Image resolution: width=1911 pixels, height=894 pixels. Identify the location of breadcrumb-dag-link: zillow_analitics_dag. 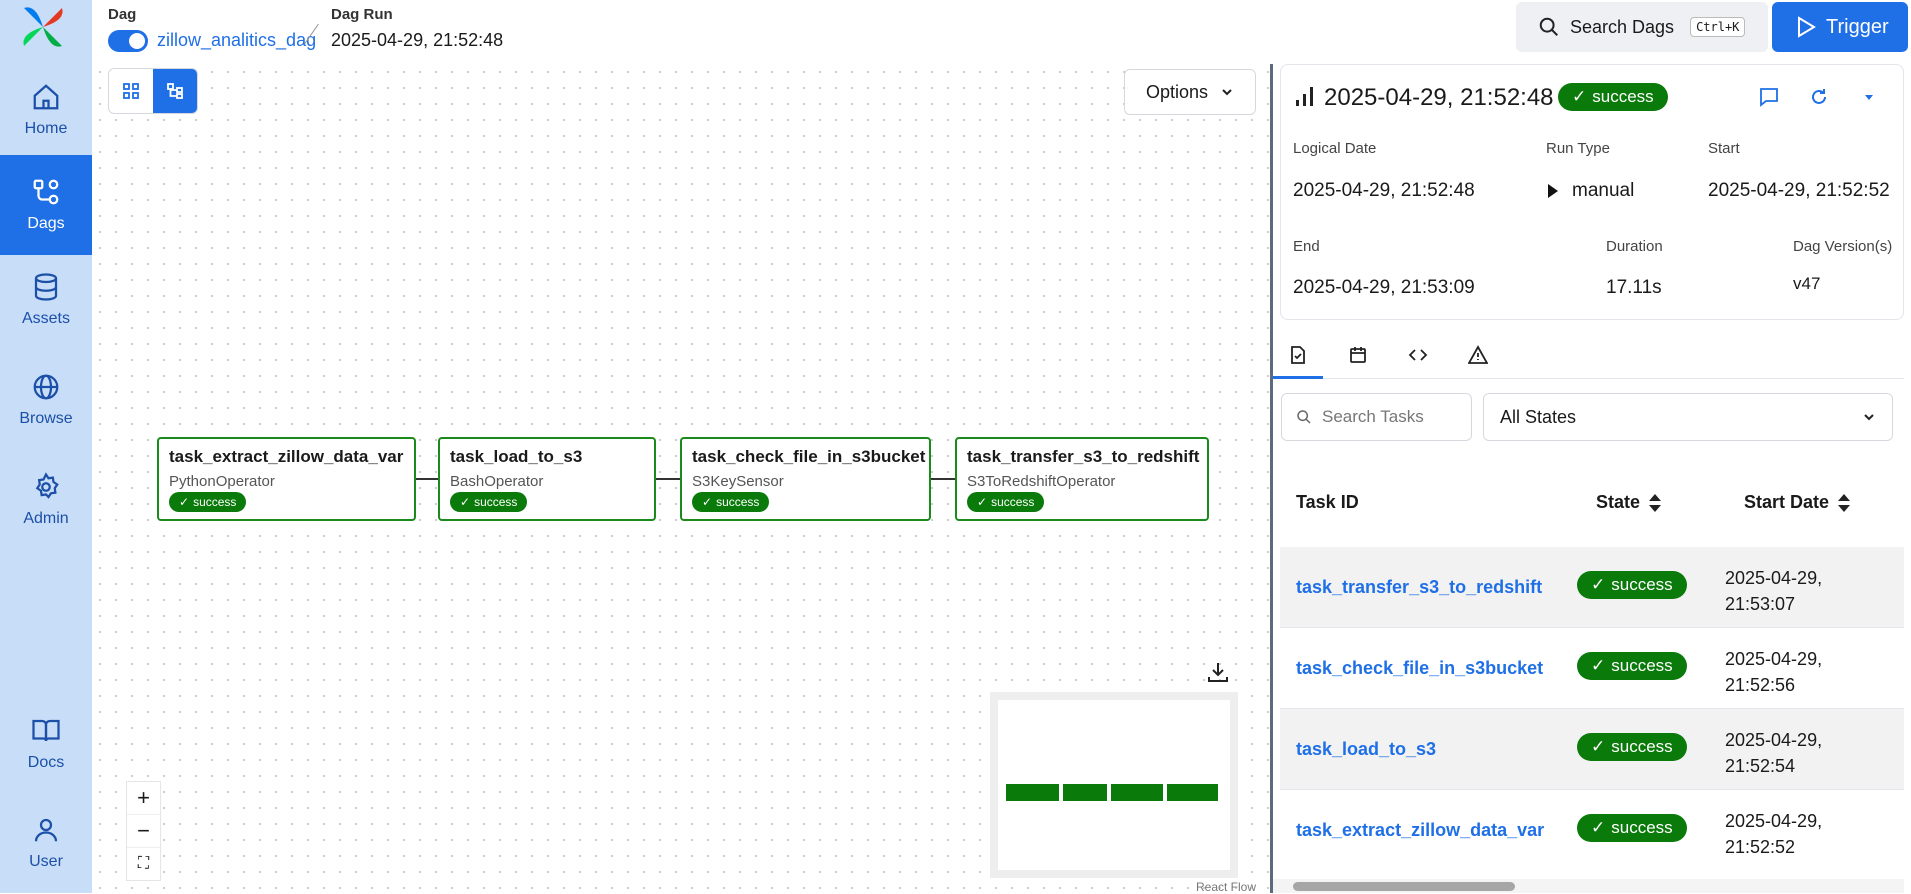
(236, 40).